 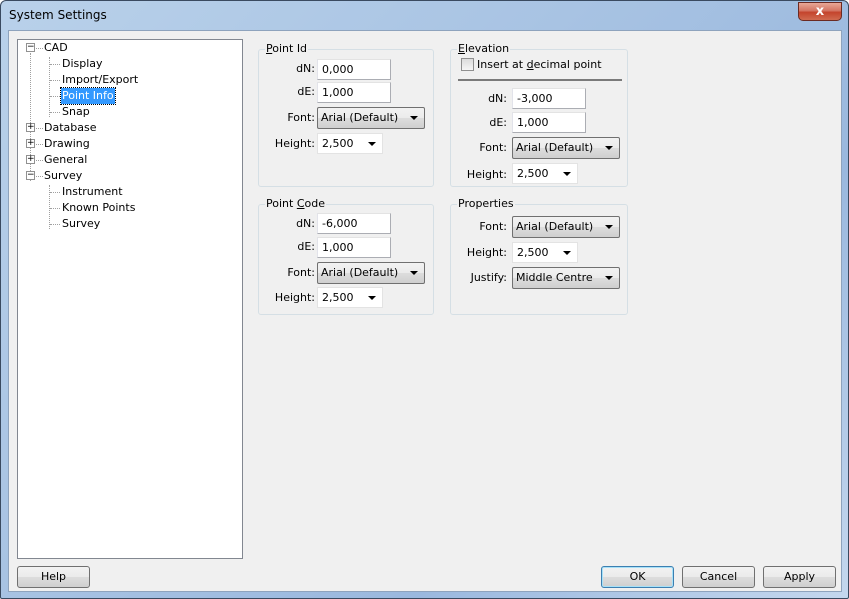 What do you see at coordinates (354, 69) in the screenshot?
I see `point-id-dn-input: 0,000` at bounding box center [354, 69].